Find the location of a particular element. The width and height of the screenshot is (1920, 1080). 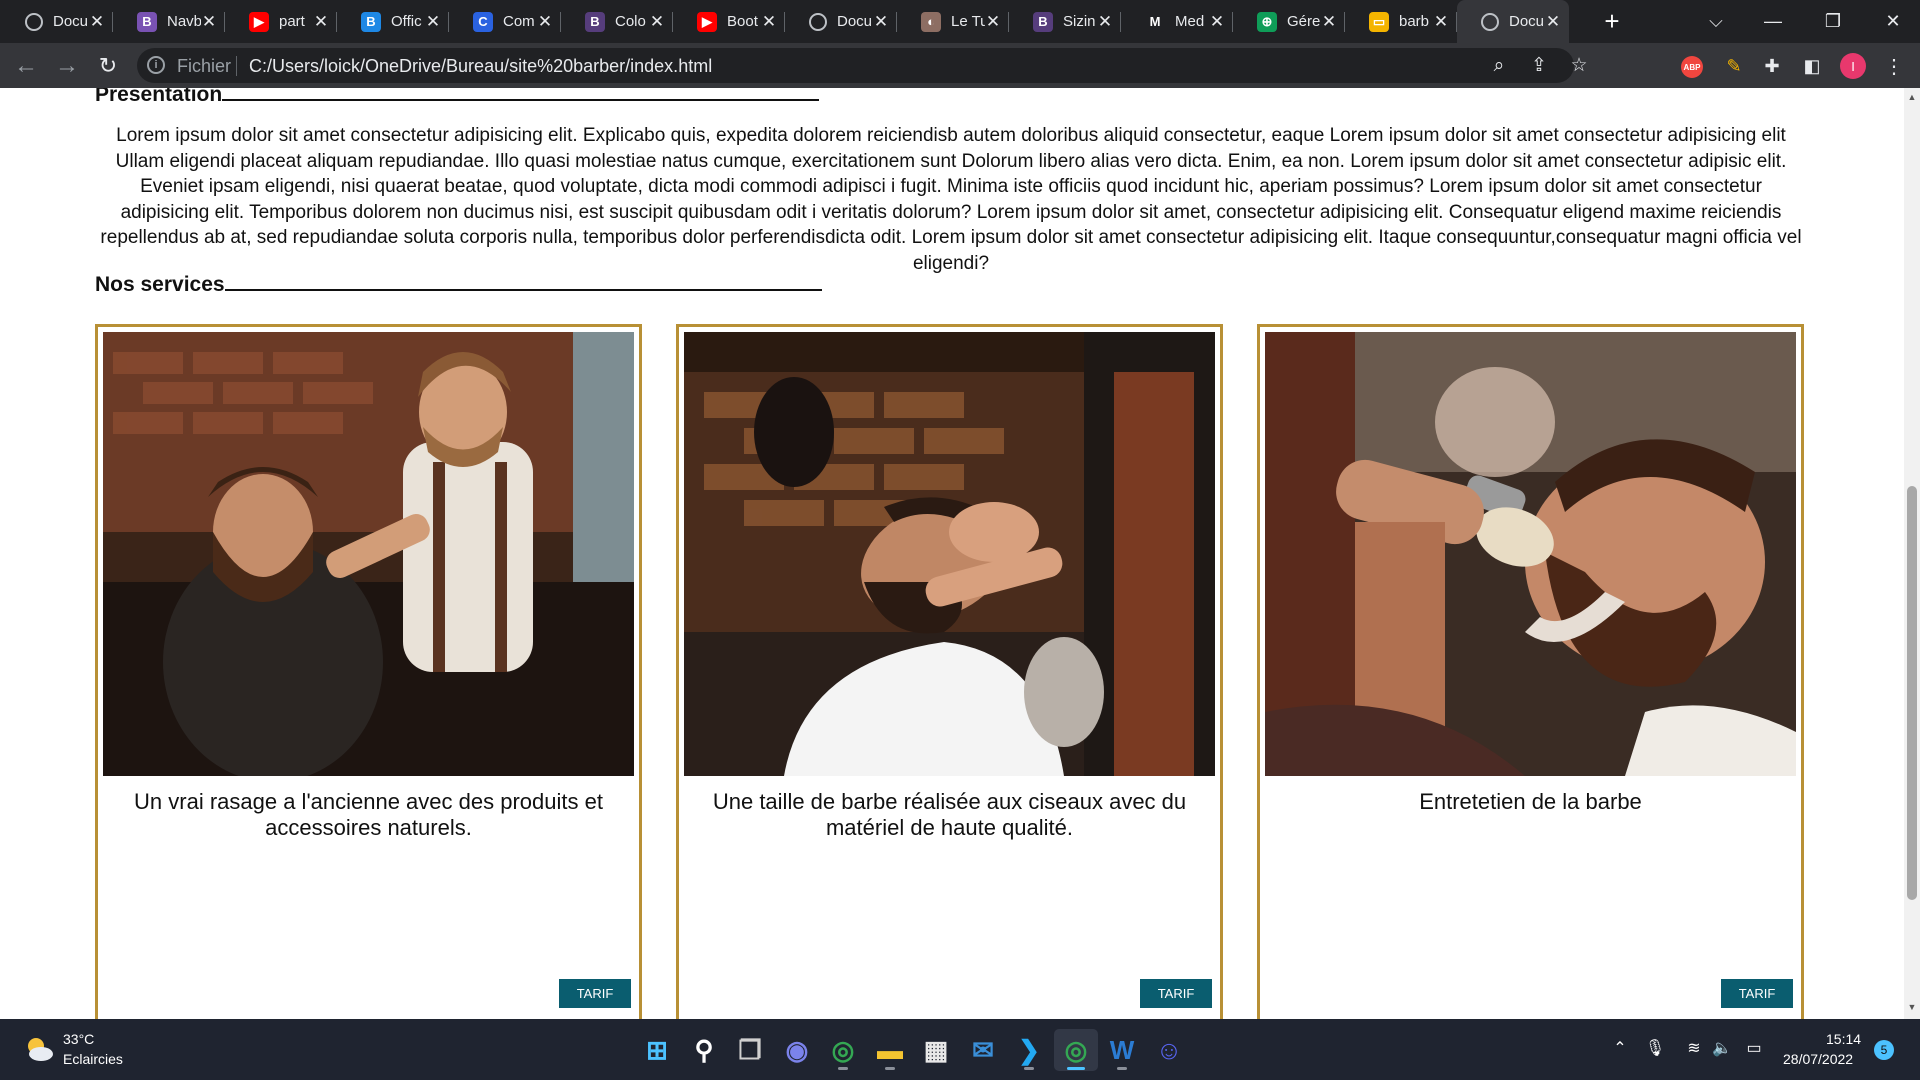

back-button: ← is located at coordinates (26, 66).